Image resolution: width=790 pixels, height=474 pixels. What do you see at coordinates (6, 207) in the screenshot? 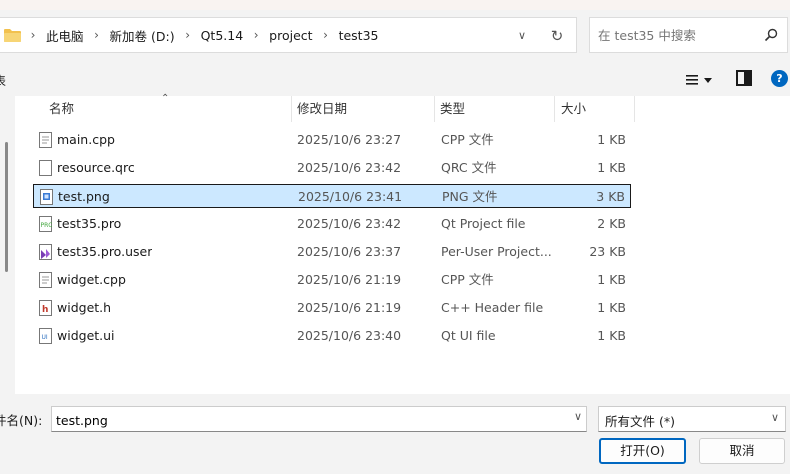
I see `nav-pane-scrollbar` at bounding box center [6, 207].